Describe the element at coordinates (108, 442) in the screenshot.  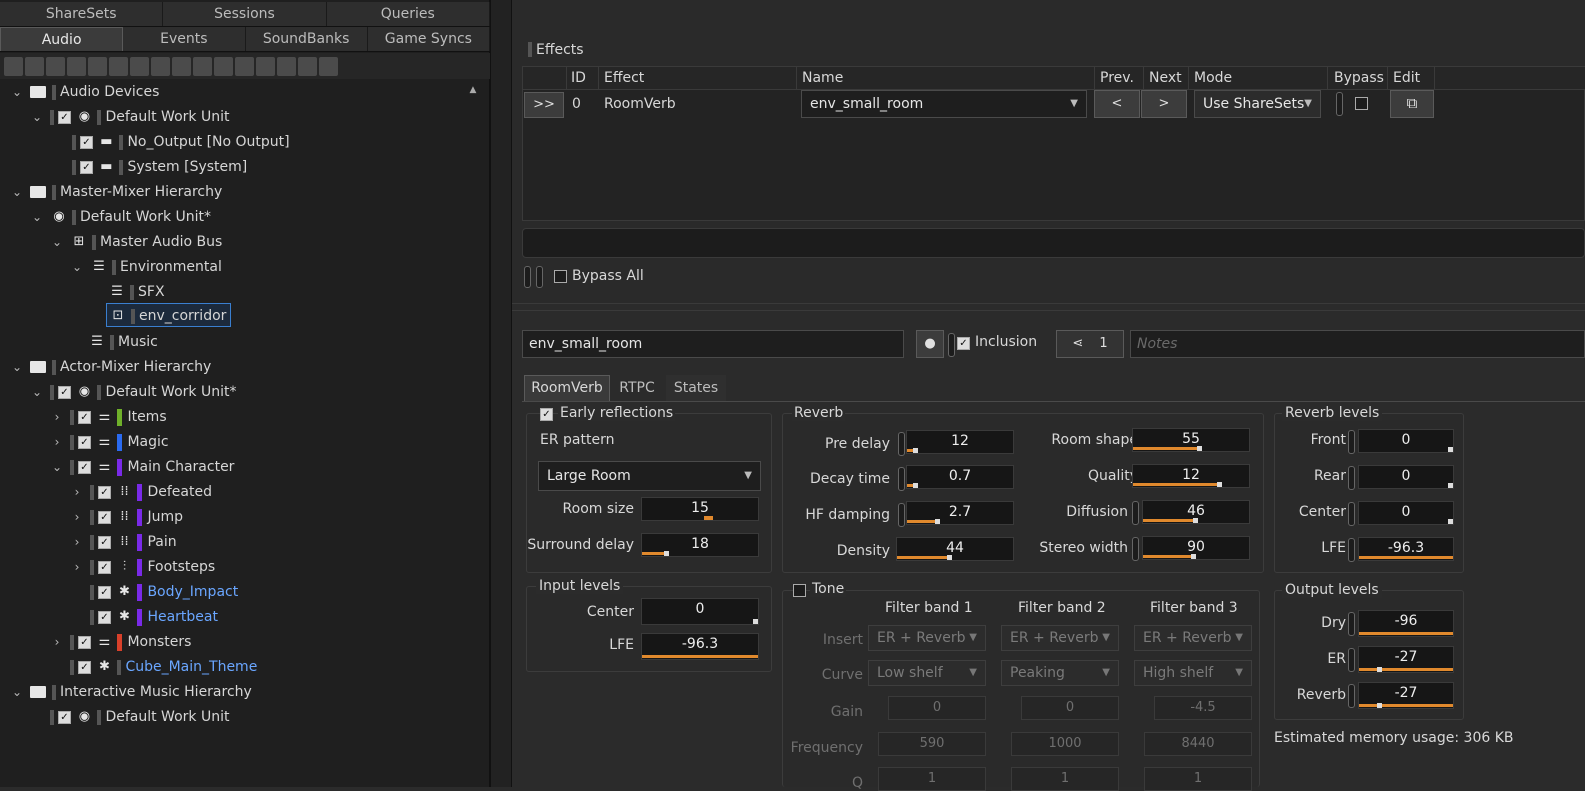
I see `tree-item-magic: › ✓ ⚌ Magic` at that location.